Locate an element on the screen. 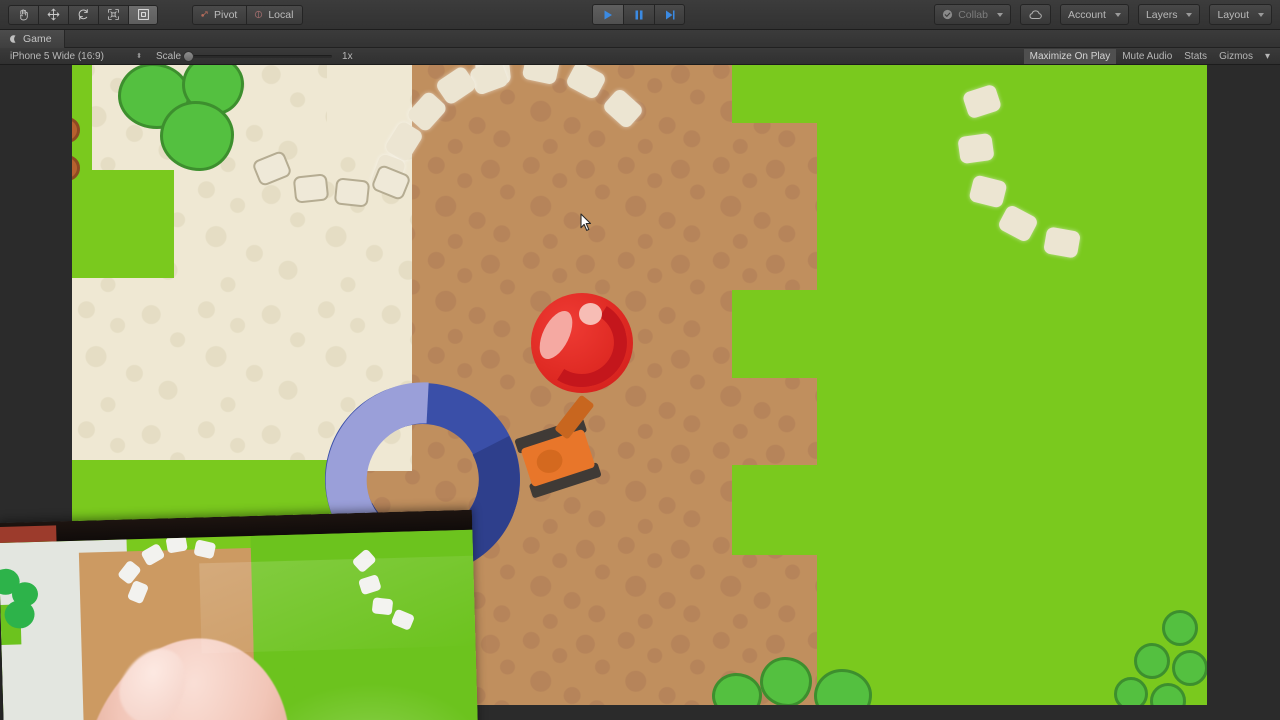 The image size is (1280, 720). scale-label: Scale is located at coordinates (169, 56).